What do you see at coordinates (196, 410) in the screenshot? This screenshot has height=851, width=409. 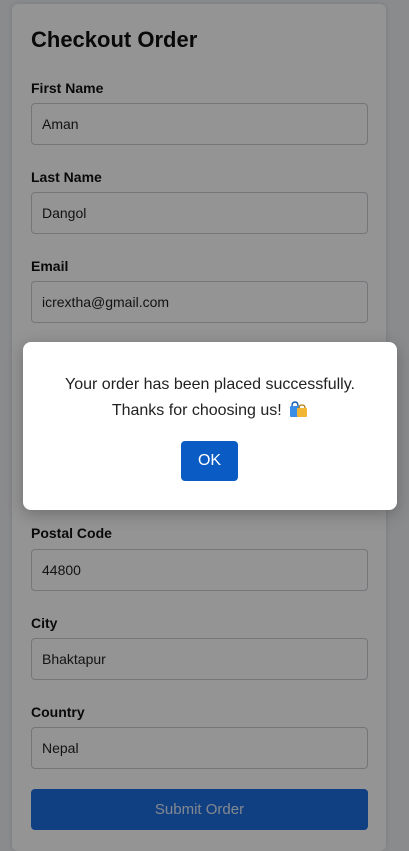 I see `thanks-text: Thanks for choosing us!` at bounding box center [196, 410].